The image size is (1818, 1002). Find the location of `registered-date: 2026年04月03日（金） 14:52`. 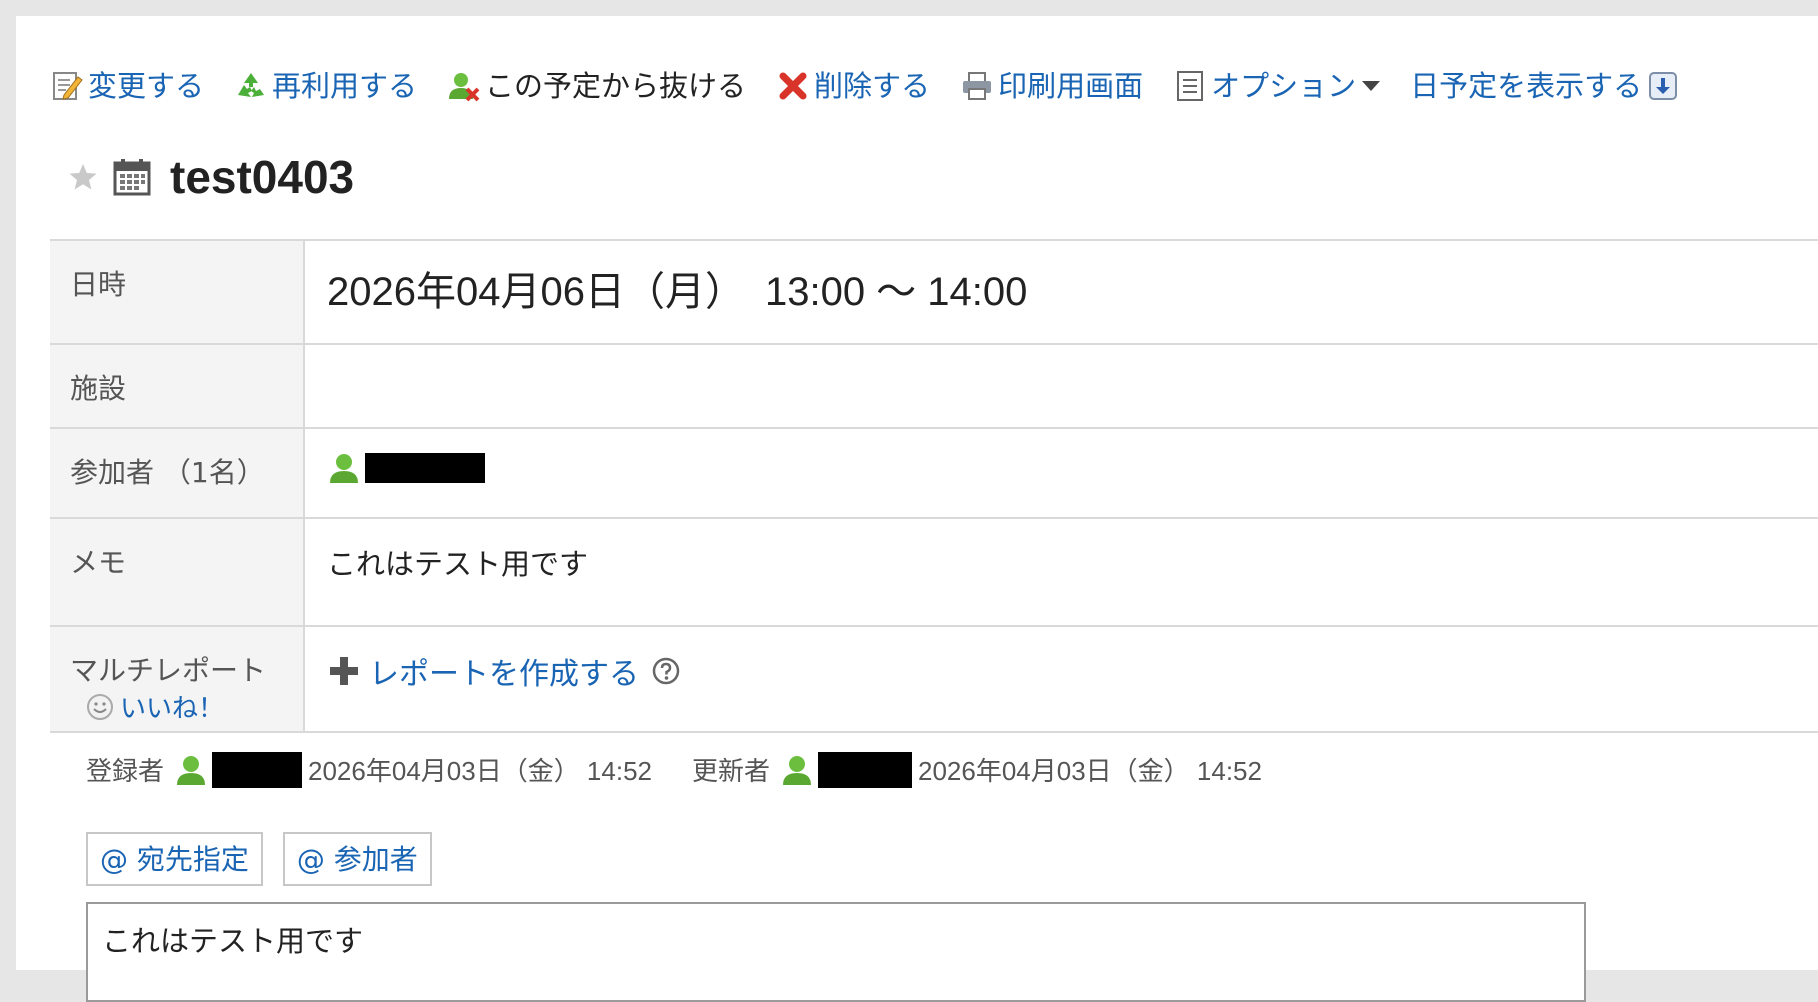

registered-date: 2026年04月03日（金） 14:52 is located at coordinates (480, 771).